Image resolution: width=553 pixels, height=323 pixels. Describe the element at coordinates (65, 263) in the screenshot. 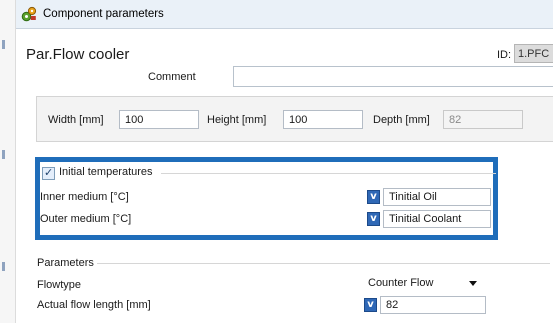

I see `parameters-section-label: Parameters` at that location.